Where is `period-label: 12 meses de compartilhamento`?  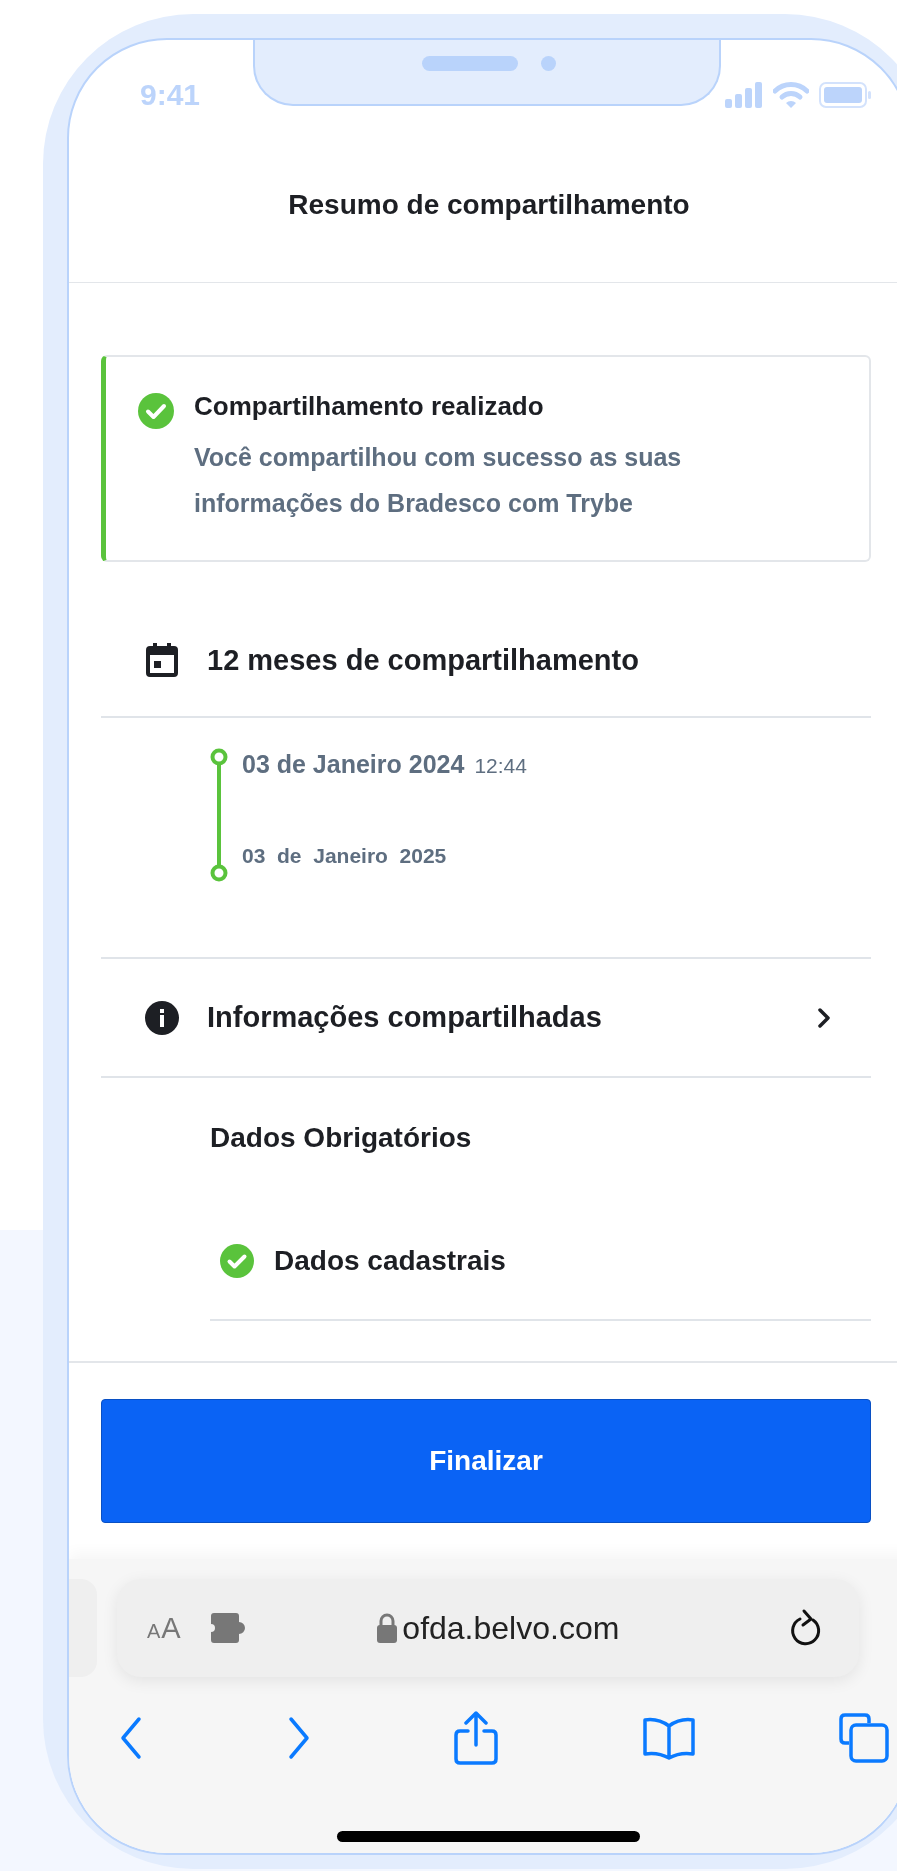
period-label: 12 meses de compartilhamento is located at coordinates (423, 660).